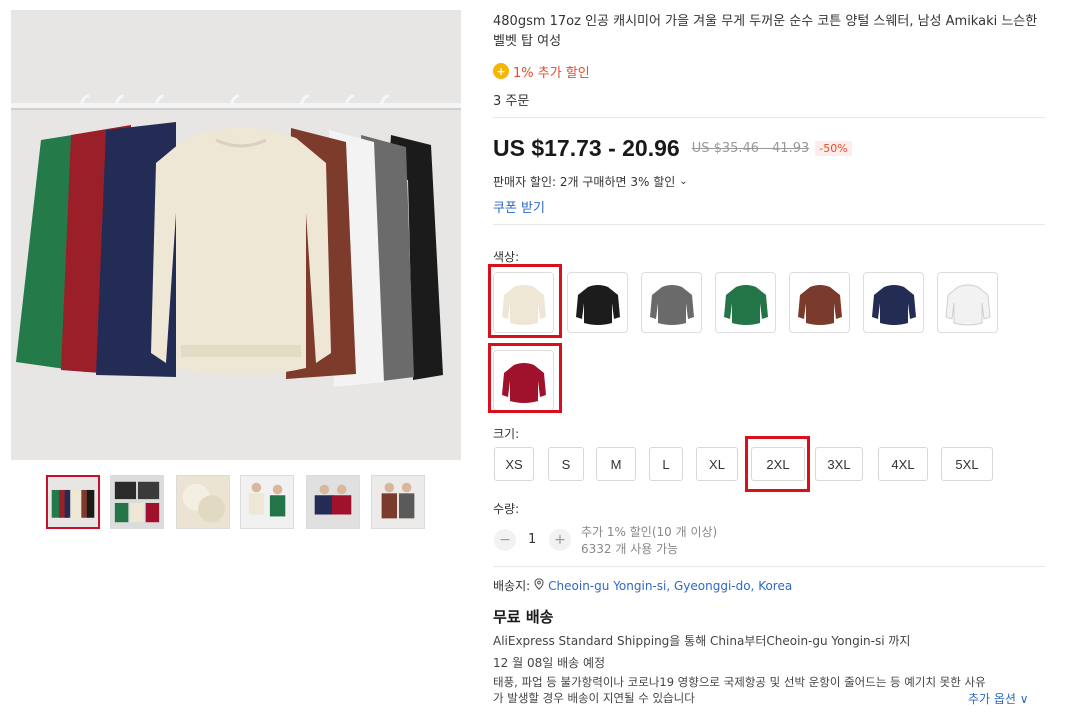  I want to click on quantity-value: 1, so click(532, 539).